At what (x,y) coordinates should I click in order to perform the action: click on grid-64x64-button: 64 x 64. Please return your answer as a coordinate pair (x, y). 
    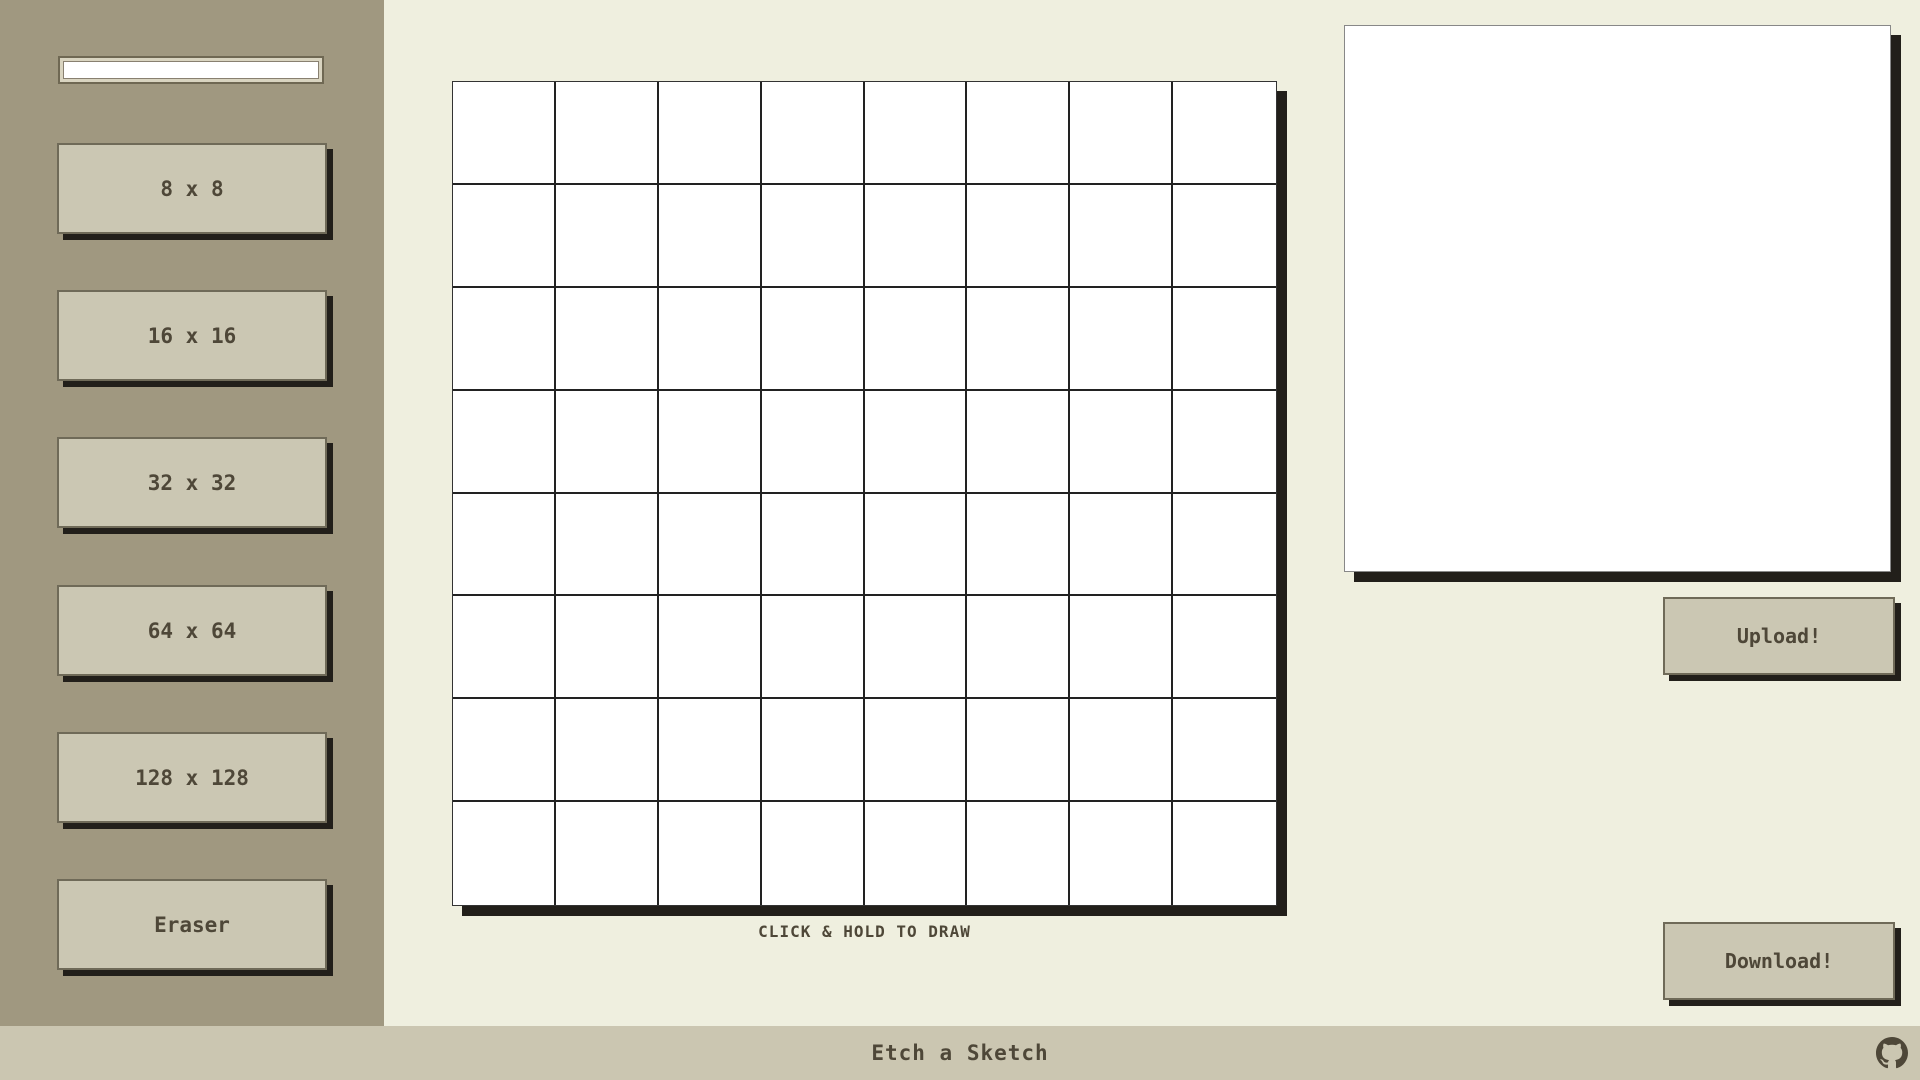
    Looking at the image, I should click on (192, 630).